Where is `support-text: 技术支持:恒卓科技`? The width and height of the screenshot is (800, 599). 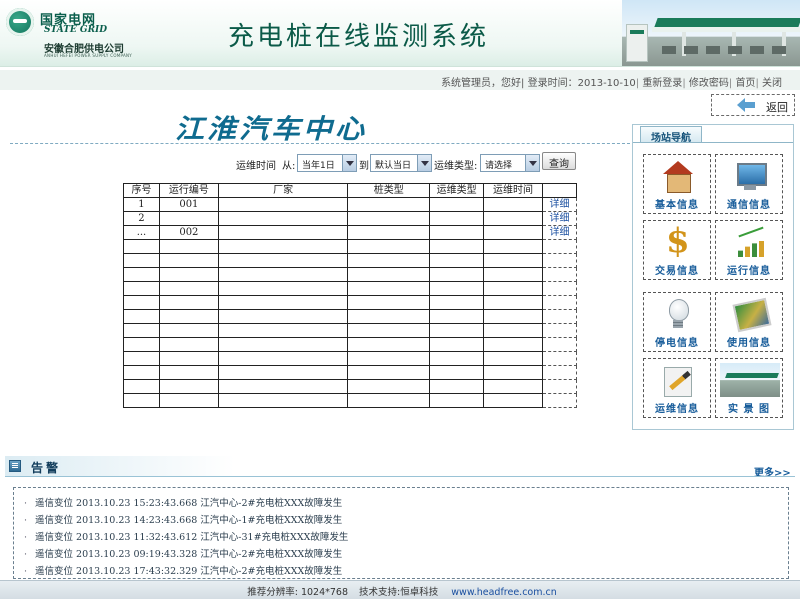 support-text: 技术支持:恒卓科技 is located at coordinates (399, 592).